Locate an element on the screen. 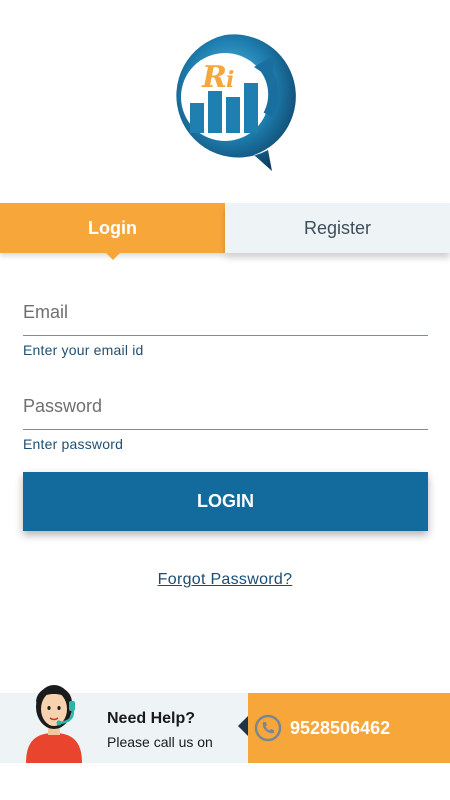  password-field-group: Enter password is located at coordinates (225, 418).